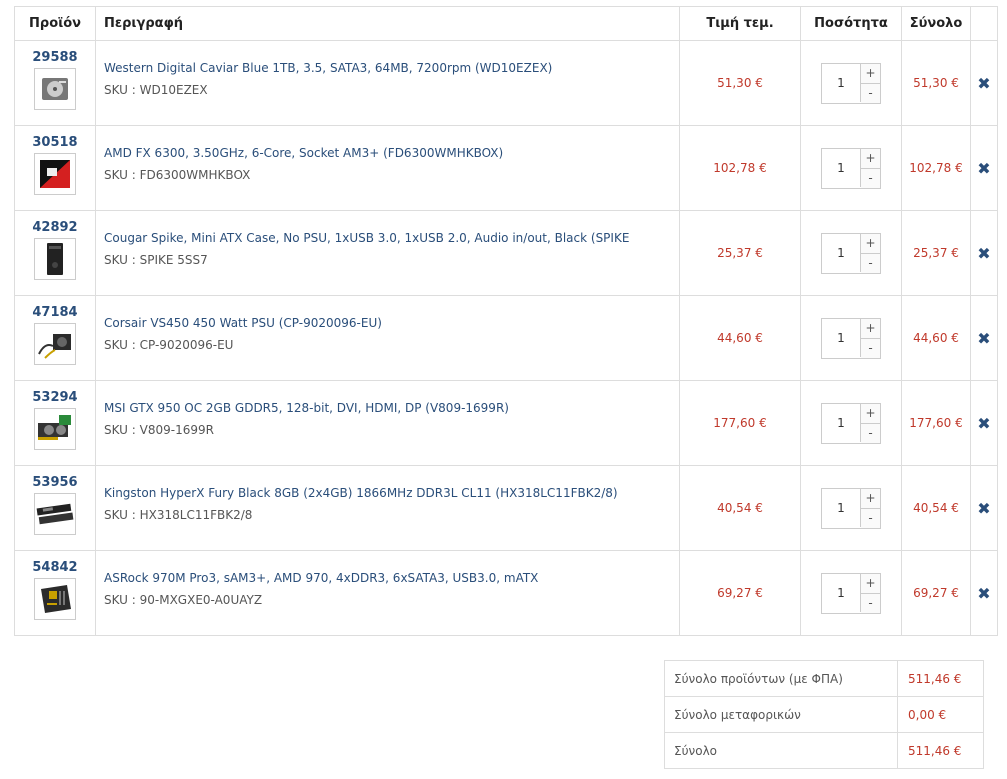 This screenshot has width=1007, height=779. Describe the element at coordinates (740, 168) in the screenshot. I see `unit-price: 102,78 €` at that location.